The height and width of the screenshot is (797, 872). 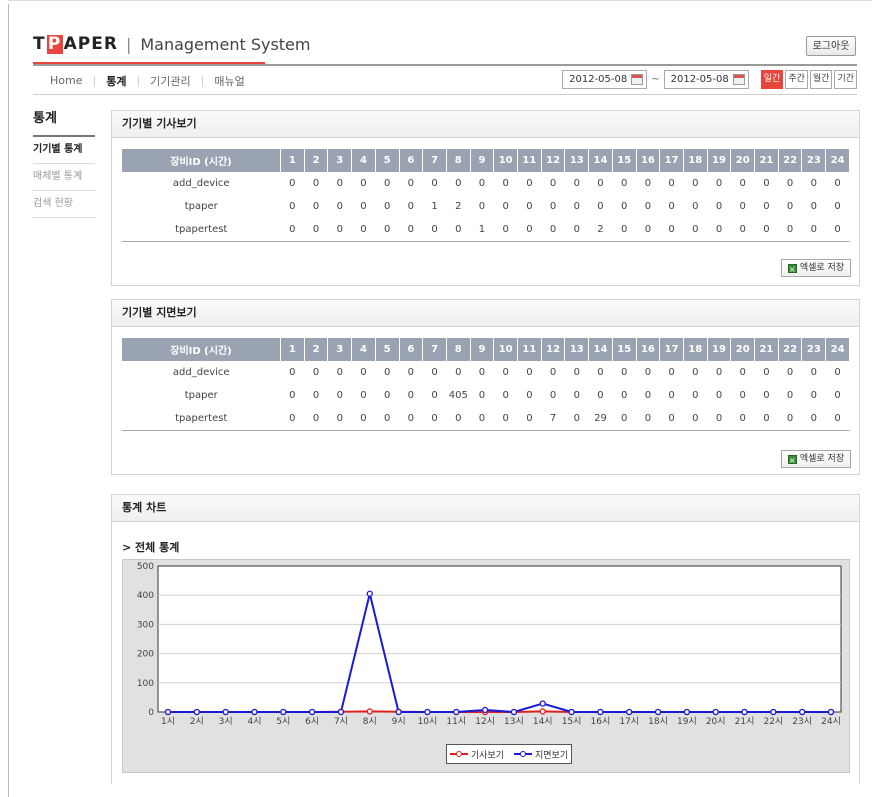 I want to click on x-tick-label: 14시, so click(x=543, y=721).